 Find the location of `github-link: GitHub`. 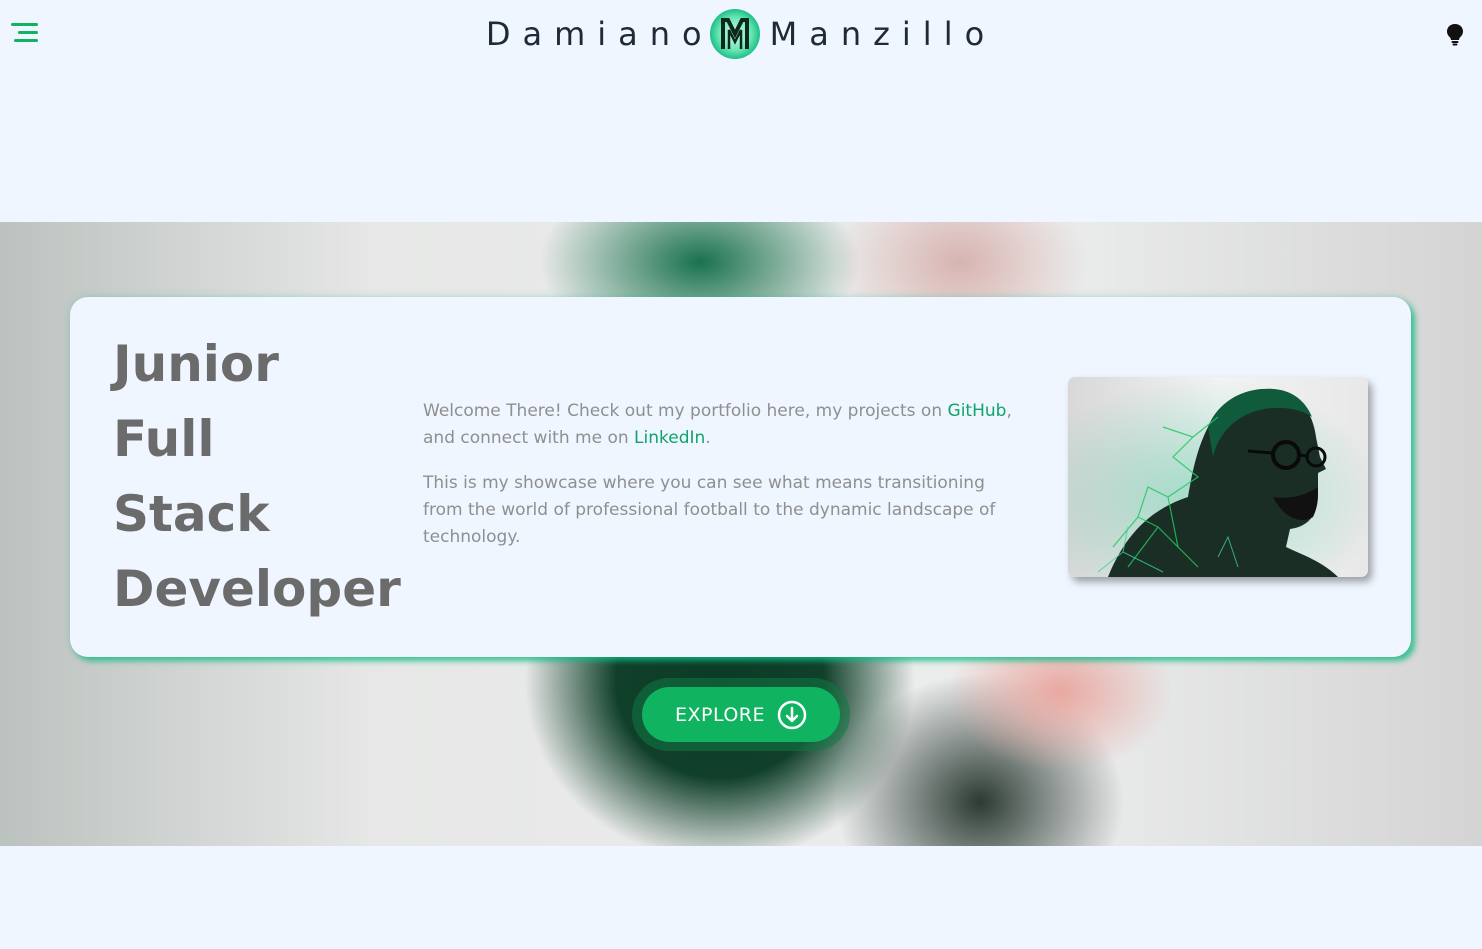

github-link: GitHub is located at coordinates (977, 411).